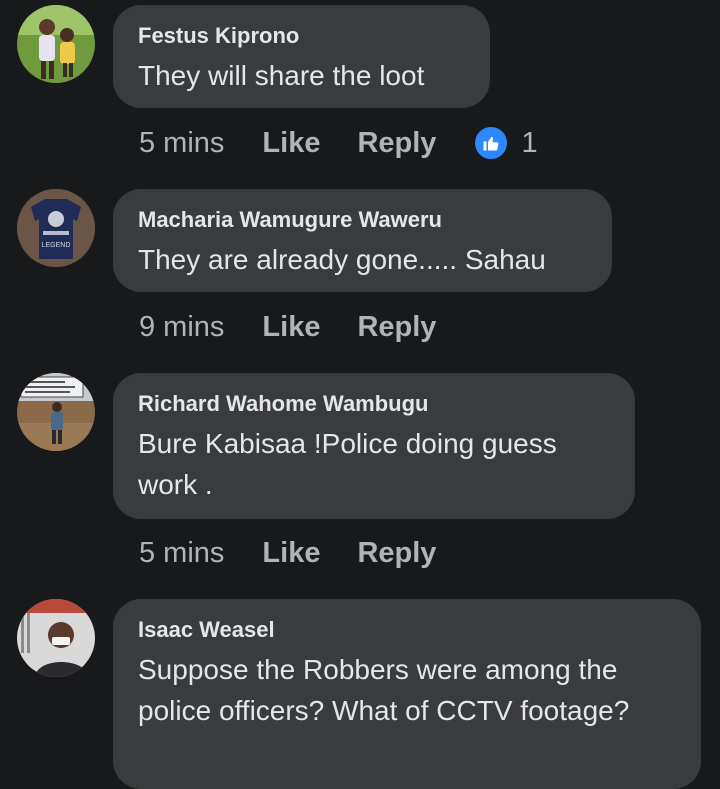 The image size is (720, 789). I want to click on comment-time: 9 mins, so click(181, 327).